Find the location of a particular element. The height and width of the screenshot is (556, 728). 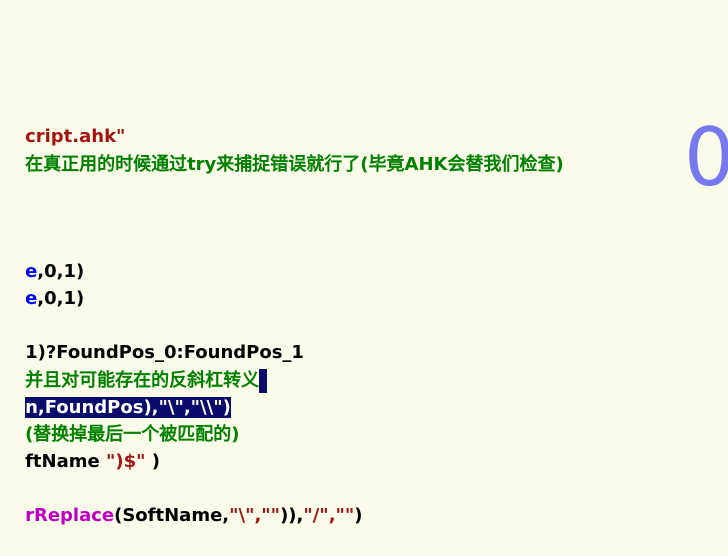

text-cursor is located at coordinates (263, 381).